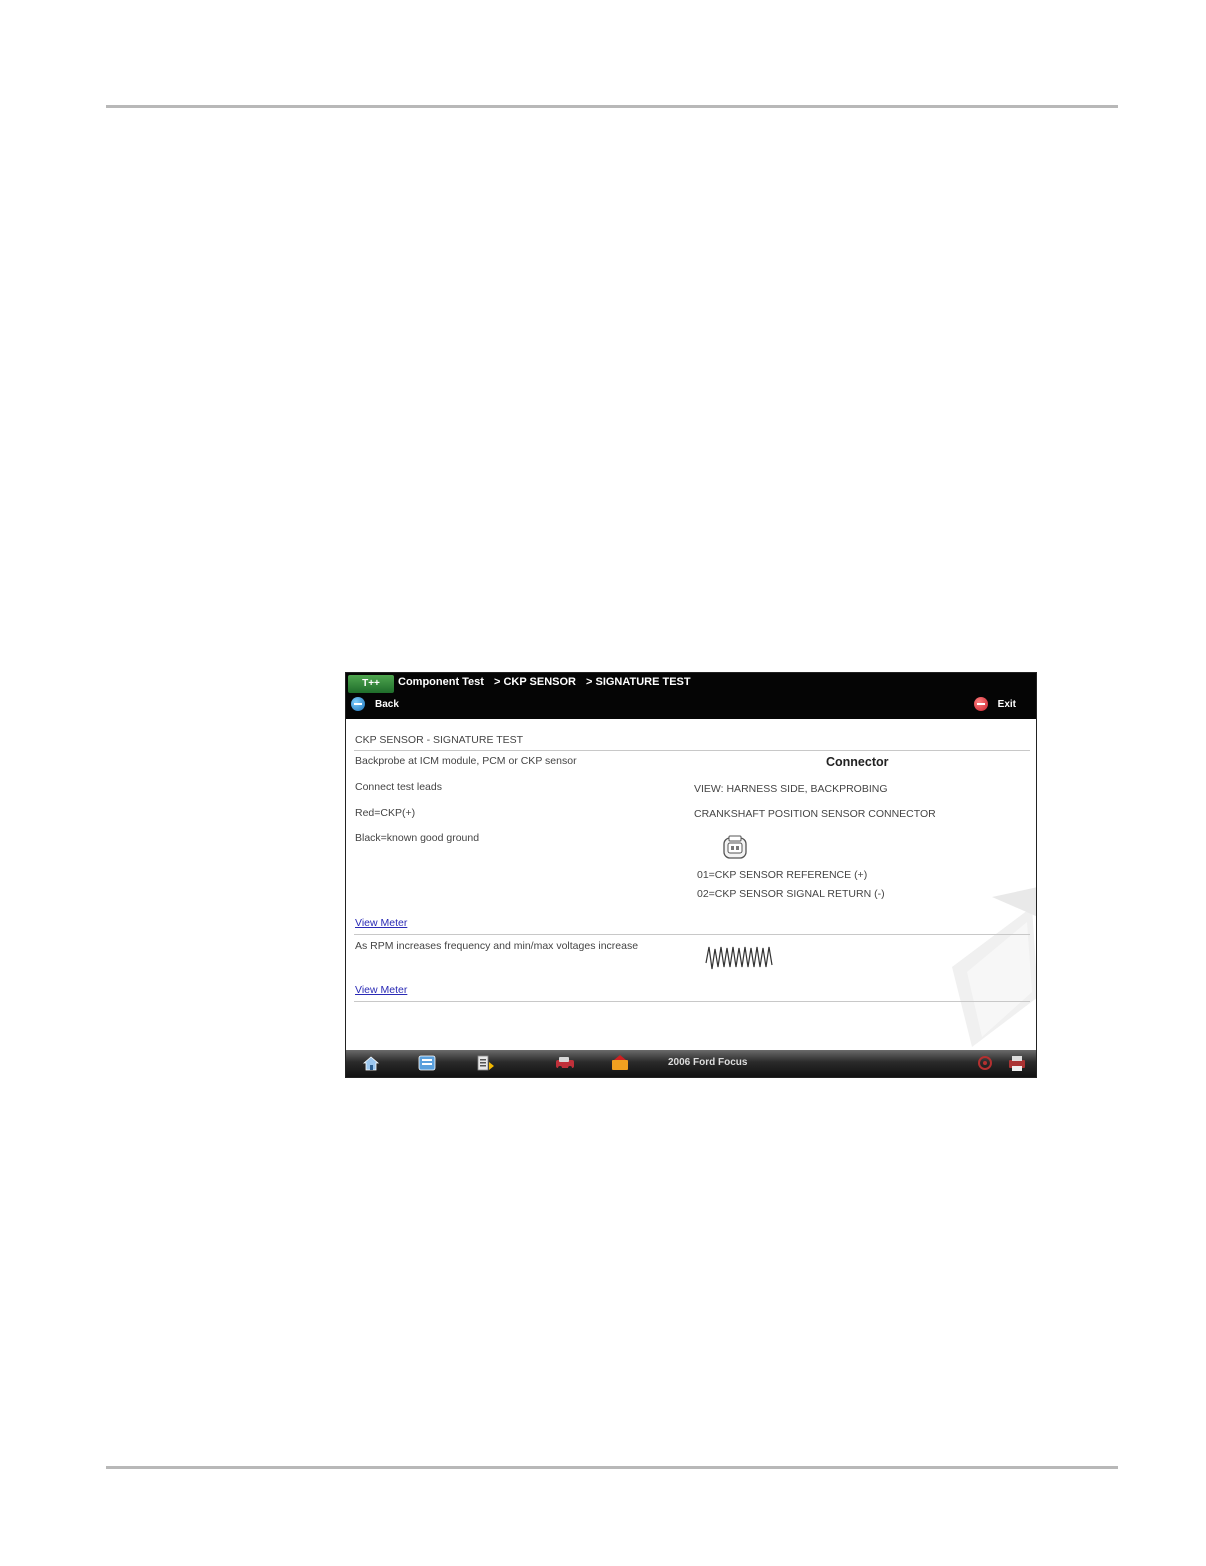 The image size is (1206, 1566). I want to click on exit-icon, so click(980, 704).